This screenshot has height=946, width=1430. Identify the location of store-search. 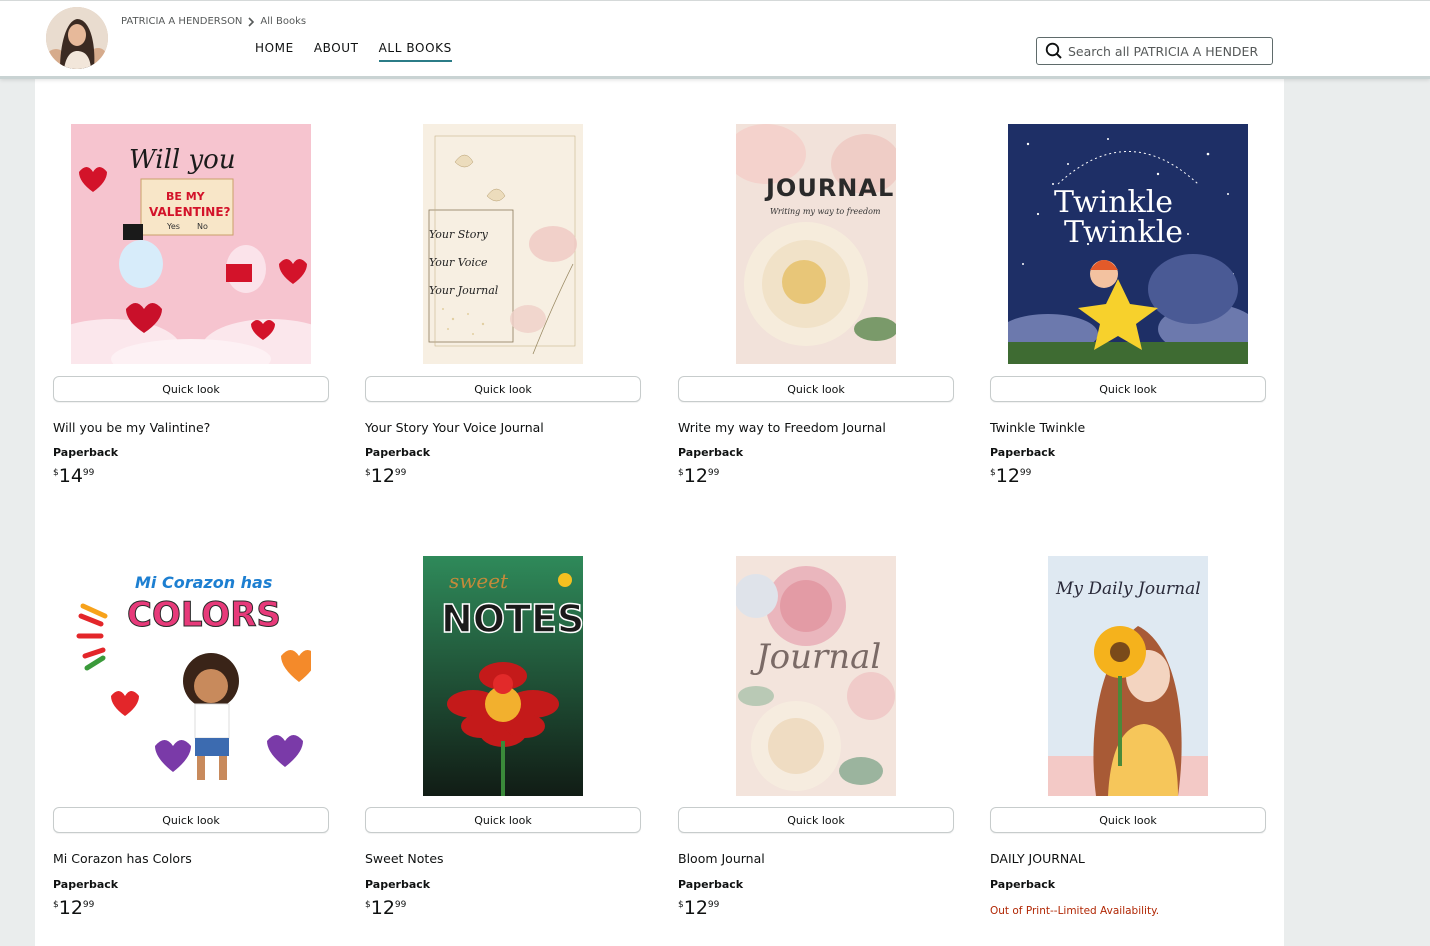
(1154, 51).